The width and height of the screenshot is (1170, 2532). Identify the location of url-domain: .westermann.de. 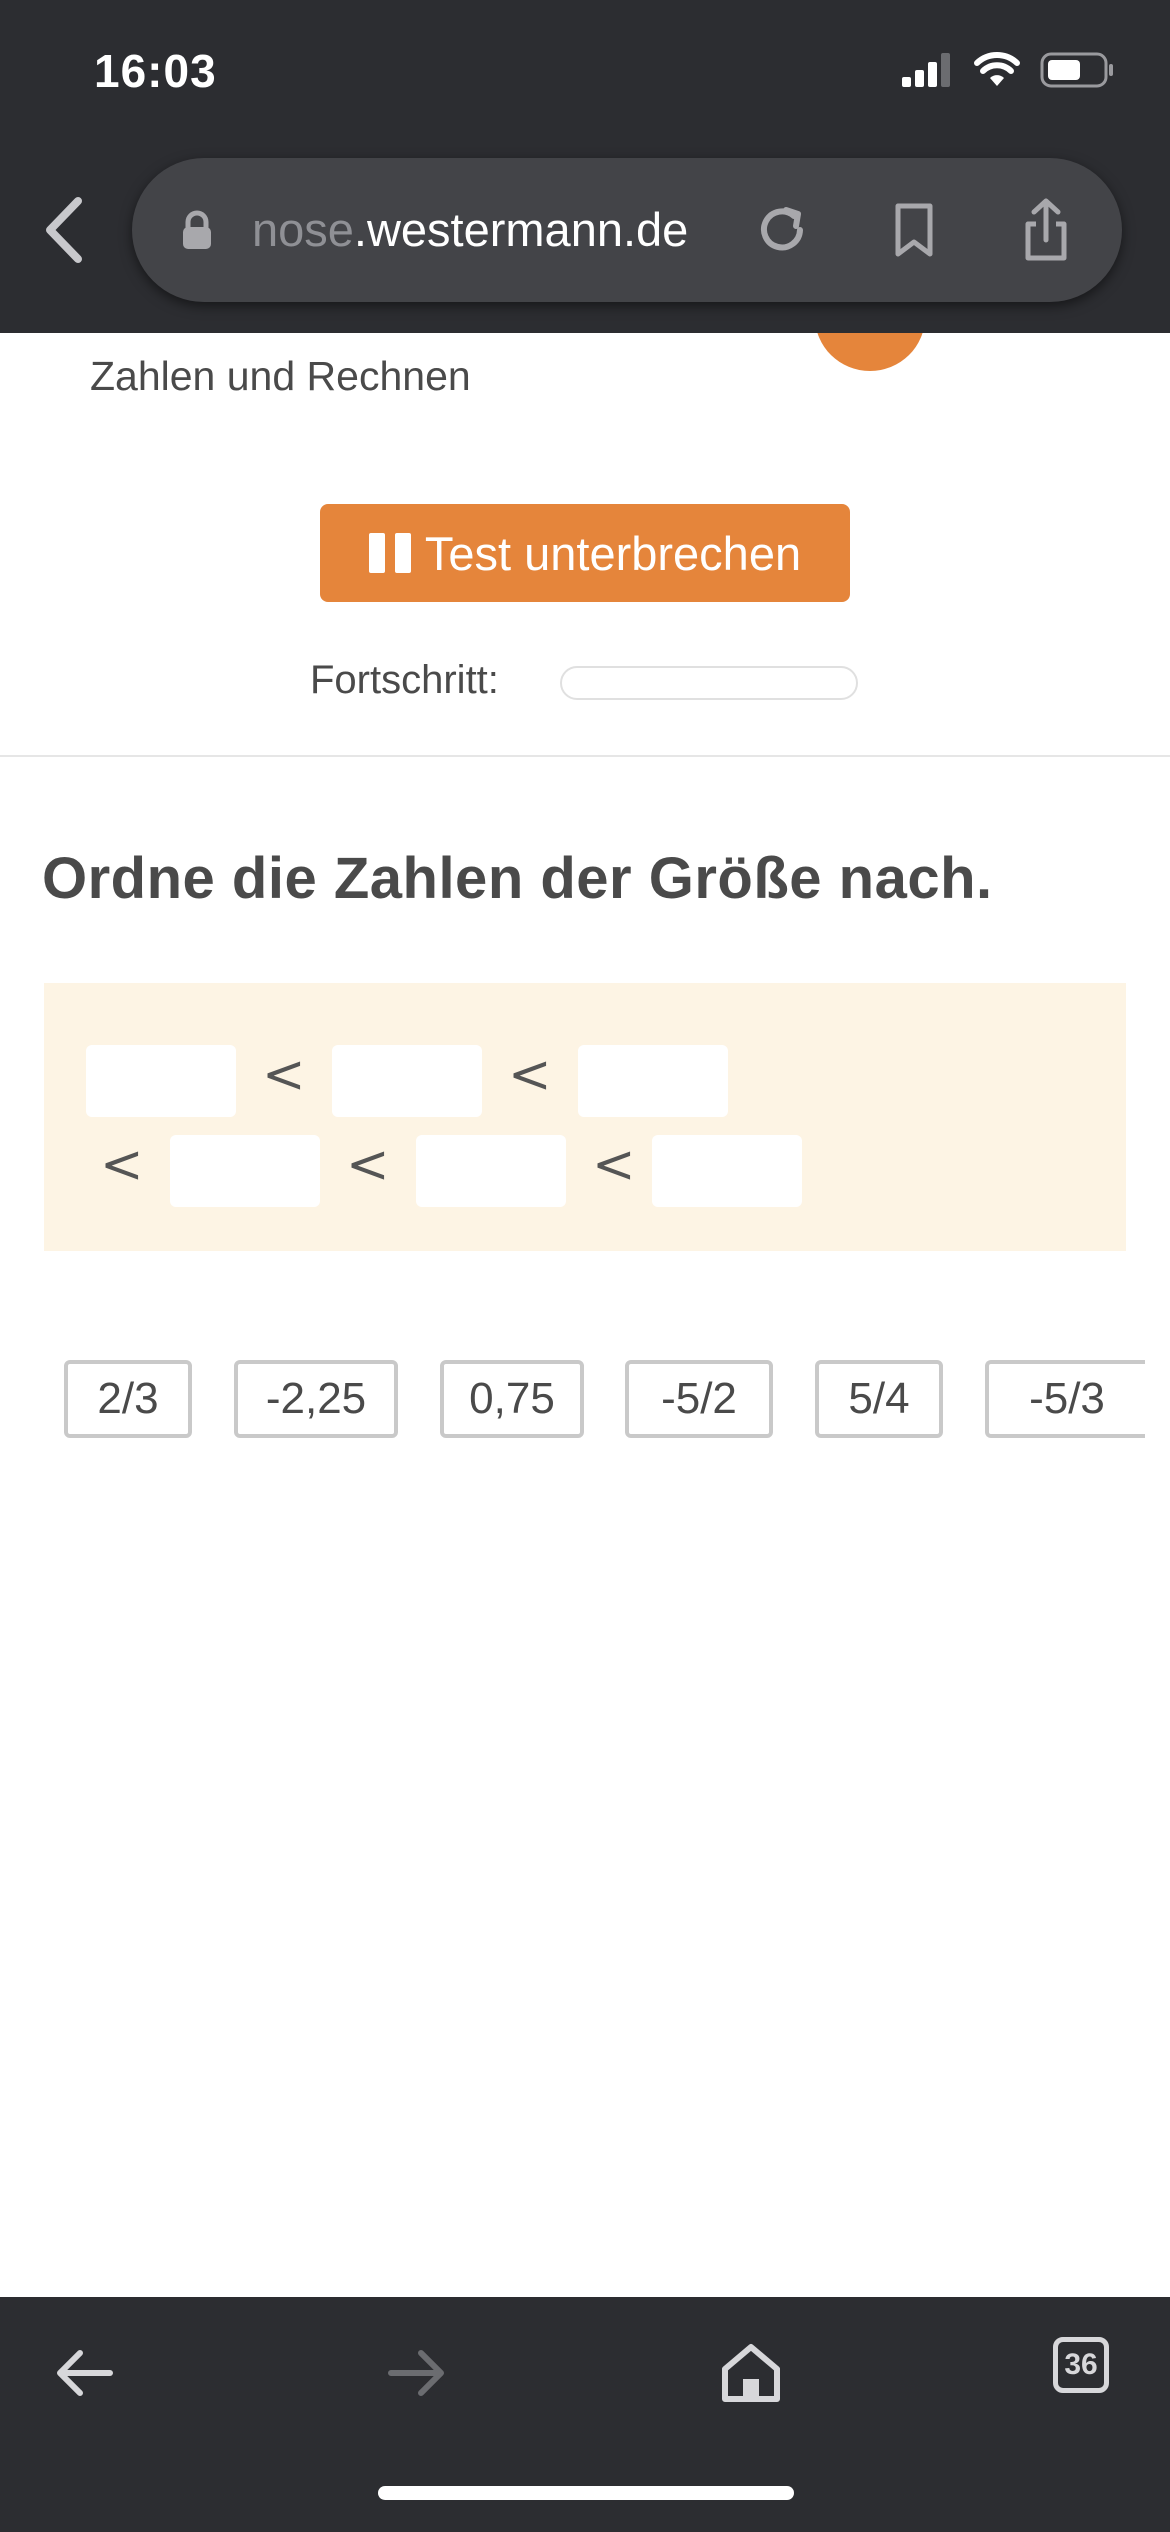
(521, 229).